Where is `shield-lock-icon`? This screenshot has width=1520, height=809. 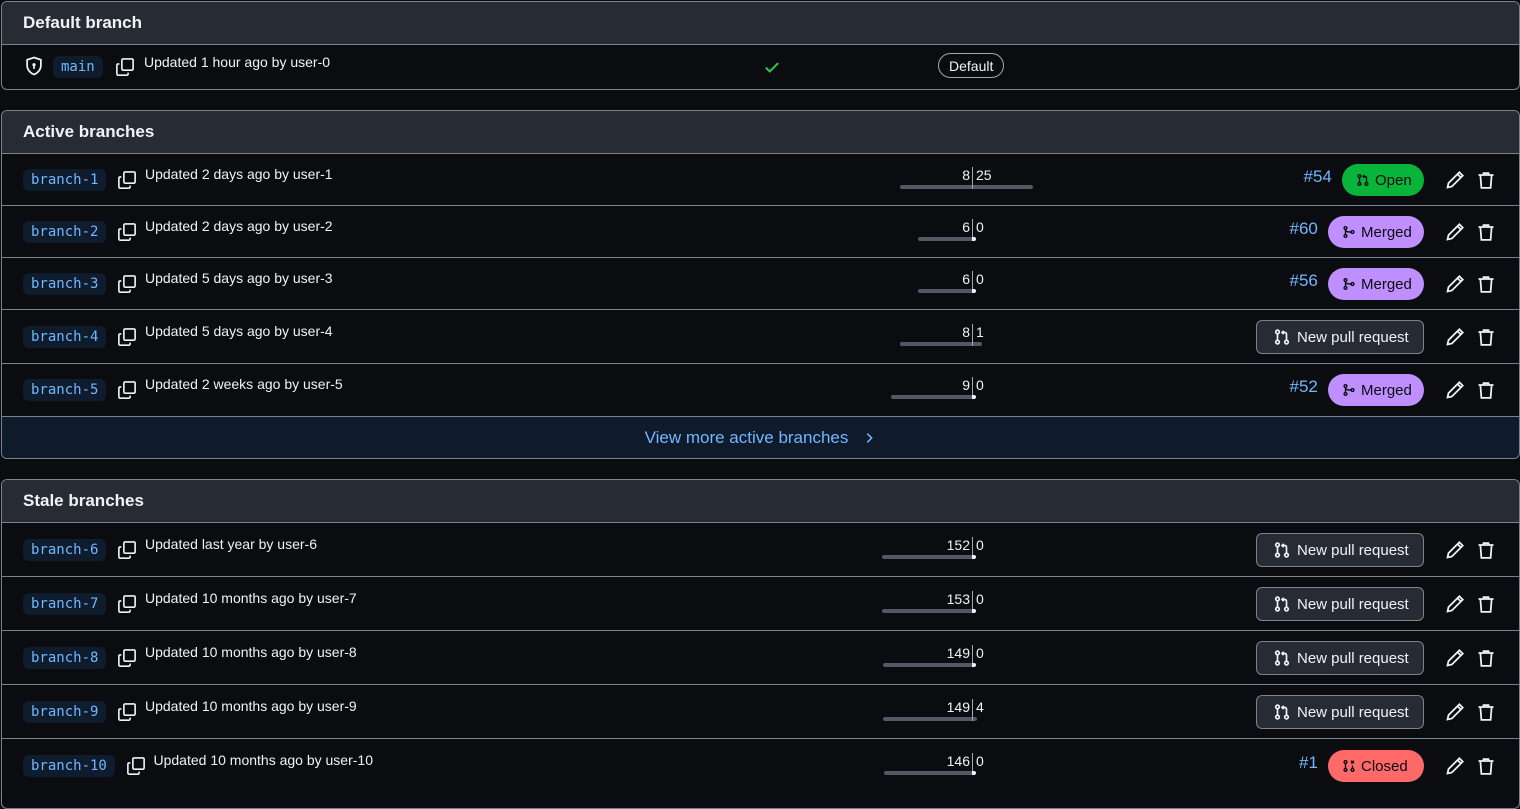
shield-lock-icon is located at coordinates (34, 66).